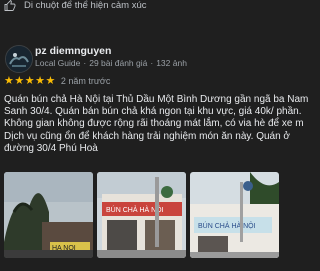 This screenshot has width=320, height=271. Describe the element at coordinates (58, 63) in the screenshot. I see `local-guide-badge: Local Guide` at that location.